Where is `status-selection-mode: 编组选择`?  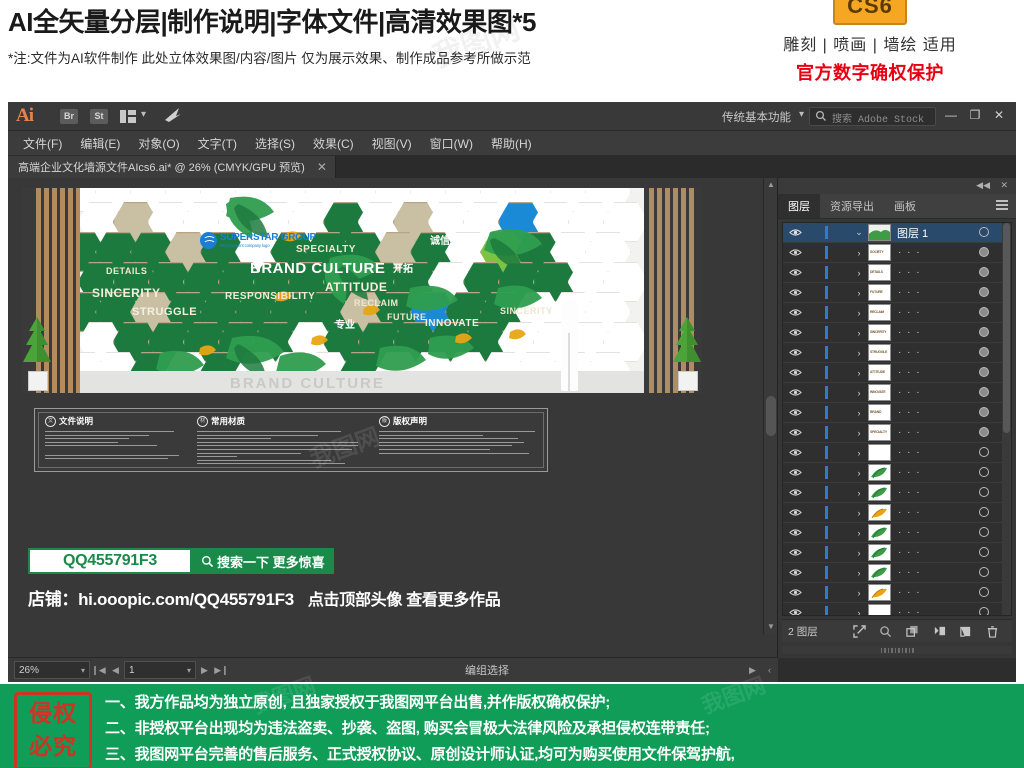 status-selection-mode: 编组选择 is located at coordinates (487, 670).